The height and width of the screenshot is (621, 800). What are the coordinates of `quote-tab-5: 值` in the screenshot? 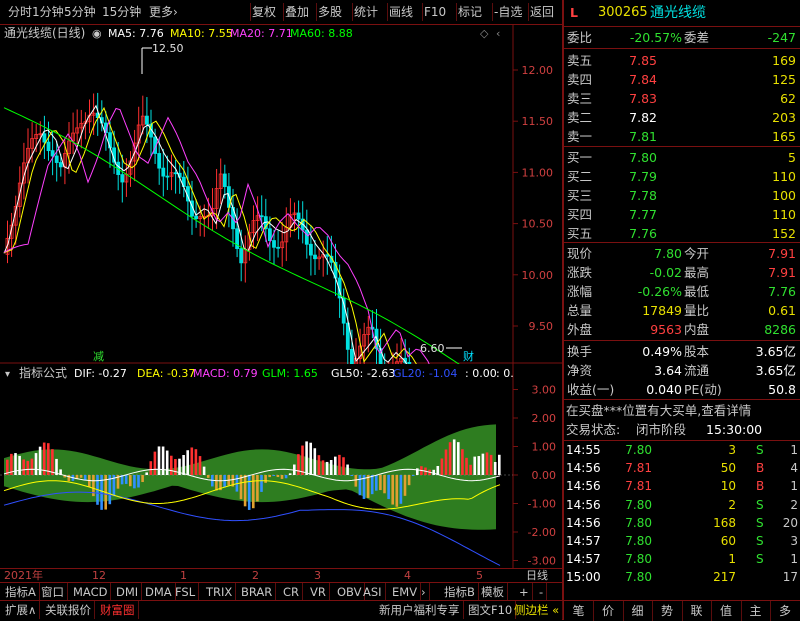 It's located at (727, 611).